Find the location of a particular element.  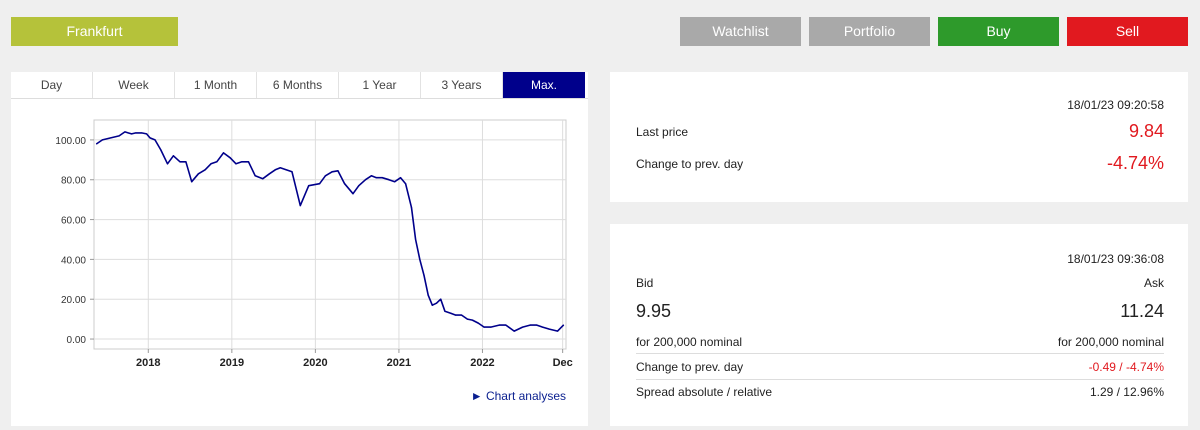

tab-1-month: 1 Month is located at coordinates (216, 85).